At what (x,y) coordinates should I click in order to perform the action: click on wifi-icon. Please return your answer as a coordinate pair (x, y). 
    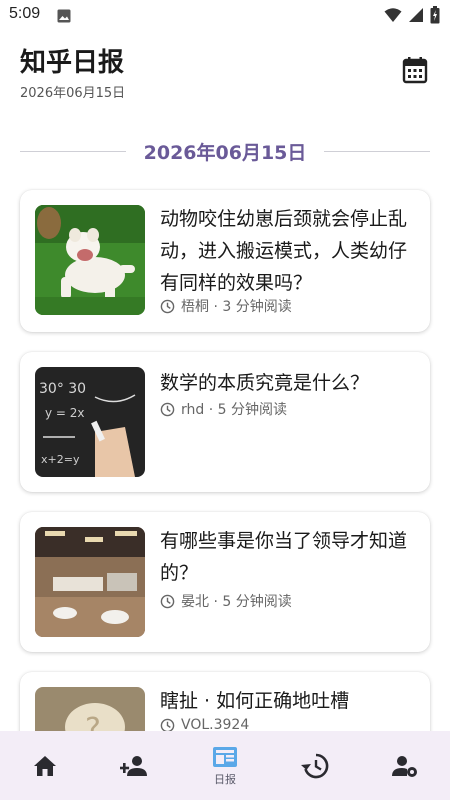
    Looking at the image, I should click on (393, 17).